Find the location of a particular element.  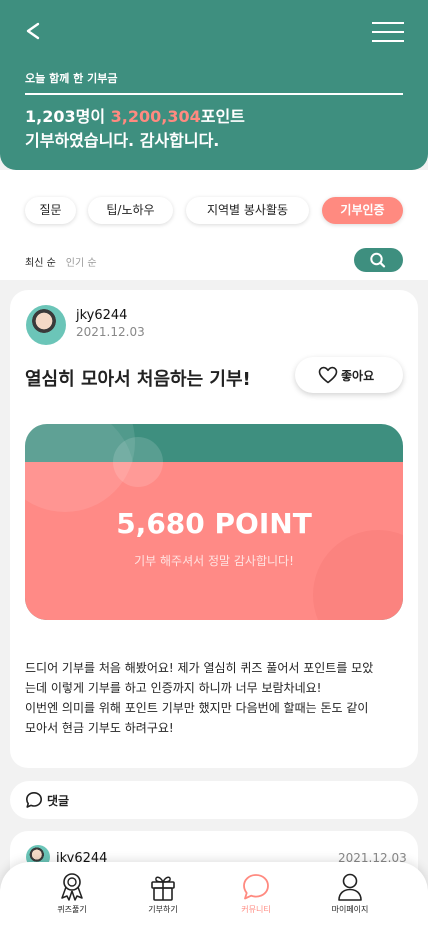

nav-quiz: 퀴즈풀기 is located at coordinates (72, 897).